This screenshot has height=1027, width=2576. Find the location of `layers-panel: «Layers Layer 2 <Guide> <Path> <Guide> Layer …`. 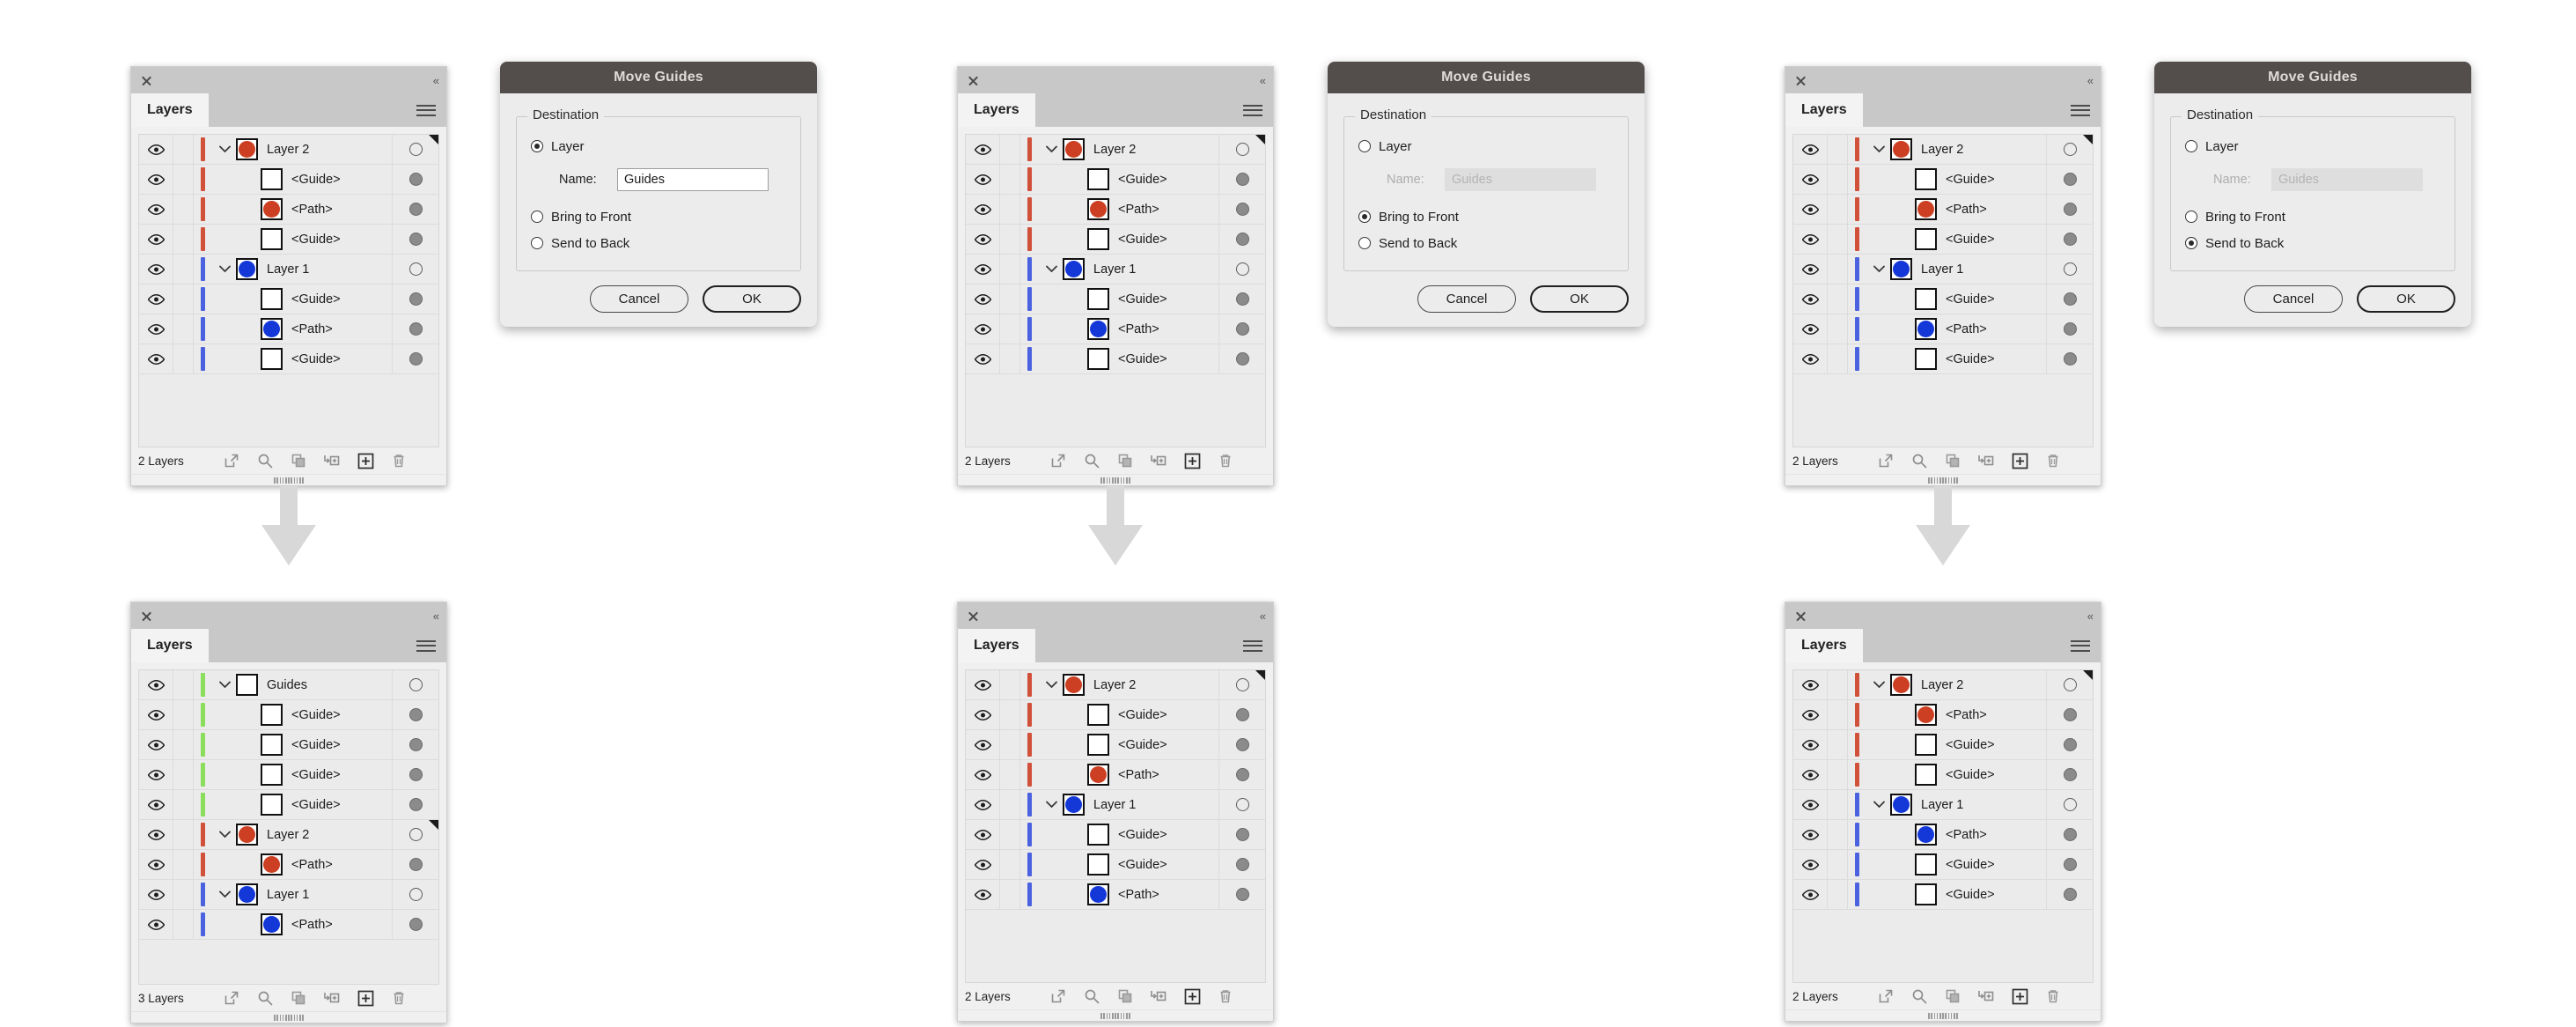

layers-panel: «Layers Layer 2 <Guide> <Path> <Guide> Layer … is located at coordinates (1115, 276).